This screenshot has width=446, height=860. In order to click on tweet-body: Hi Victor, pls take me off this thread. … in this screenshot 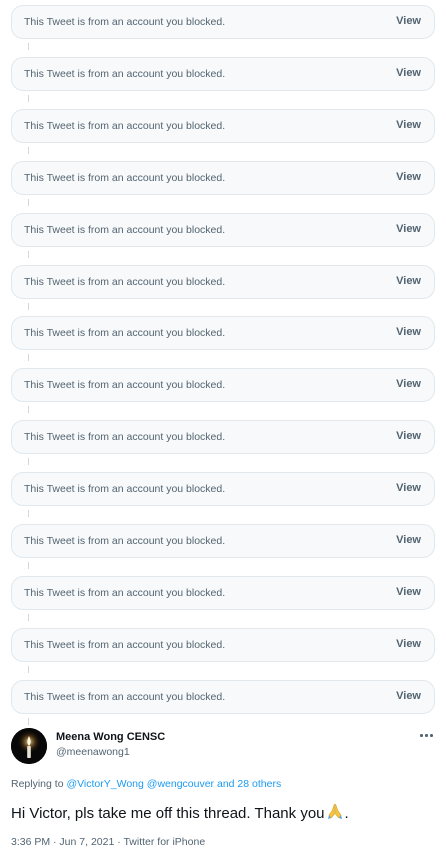, I will do `click(180, 812)`.